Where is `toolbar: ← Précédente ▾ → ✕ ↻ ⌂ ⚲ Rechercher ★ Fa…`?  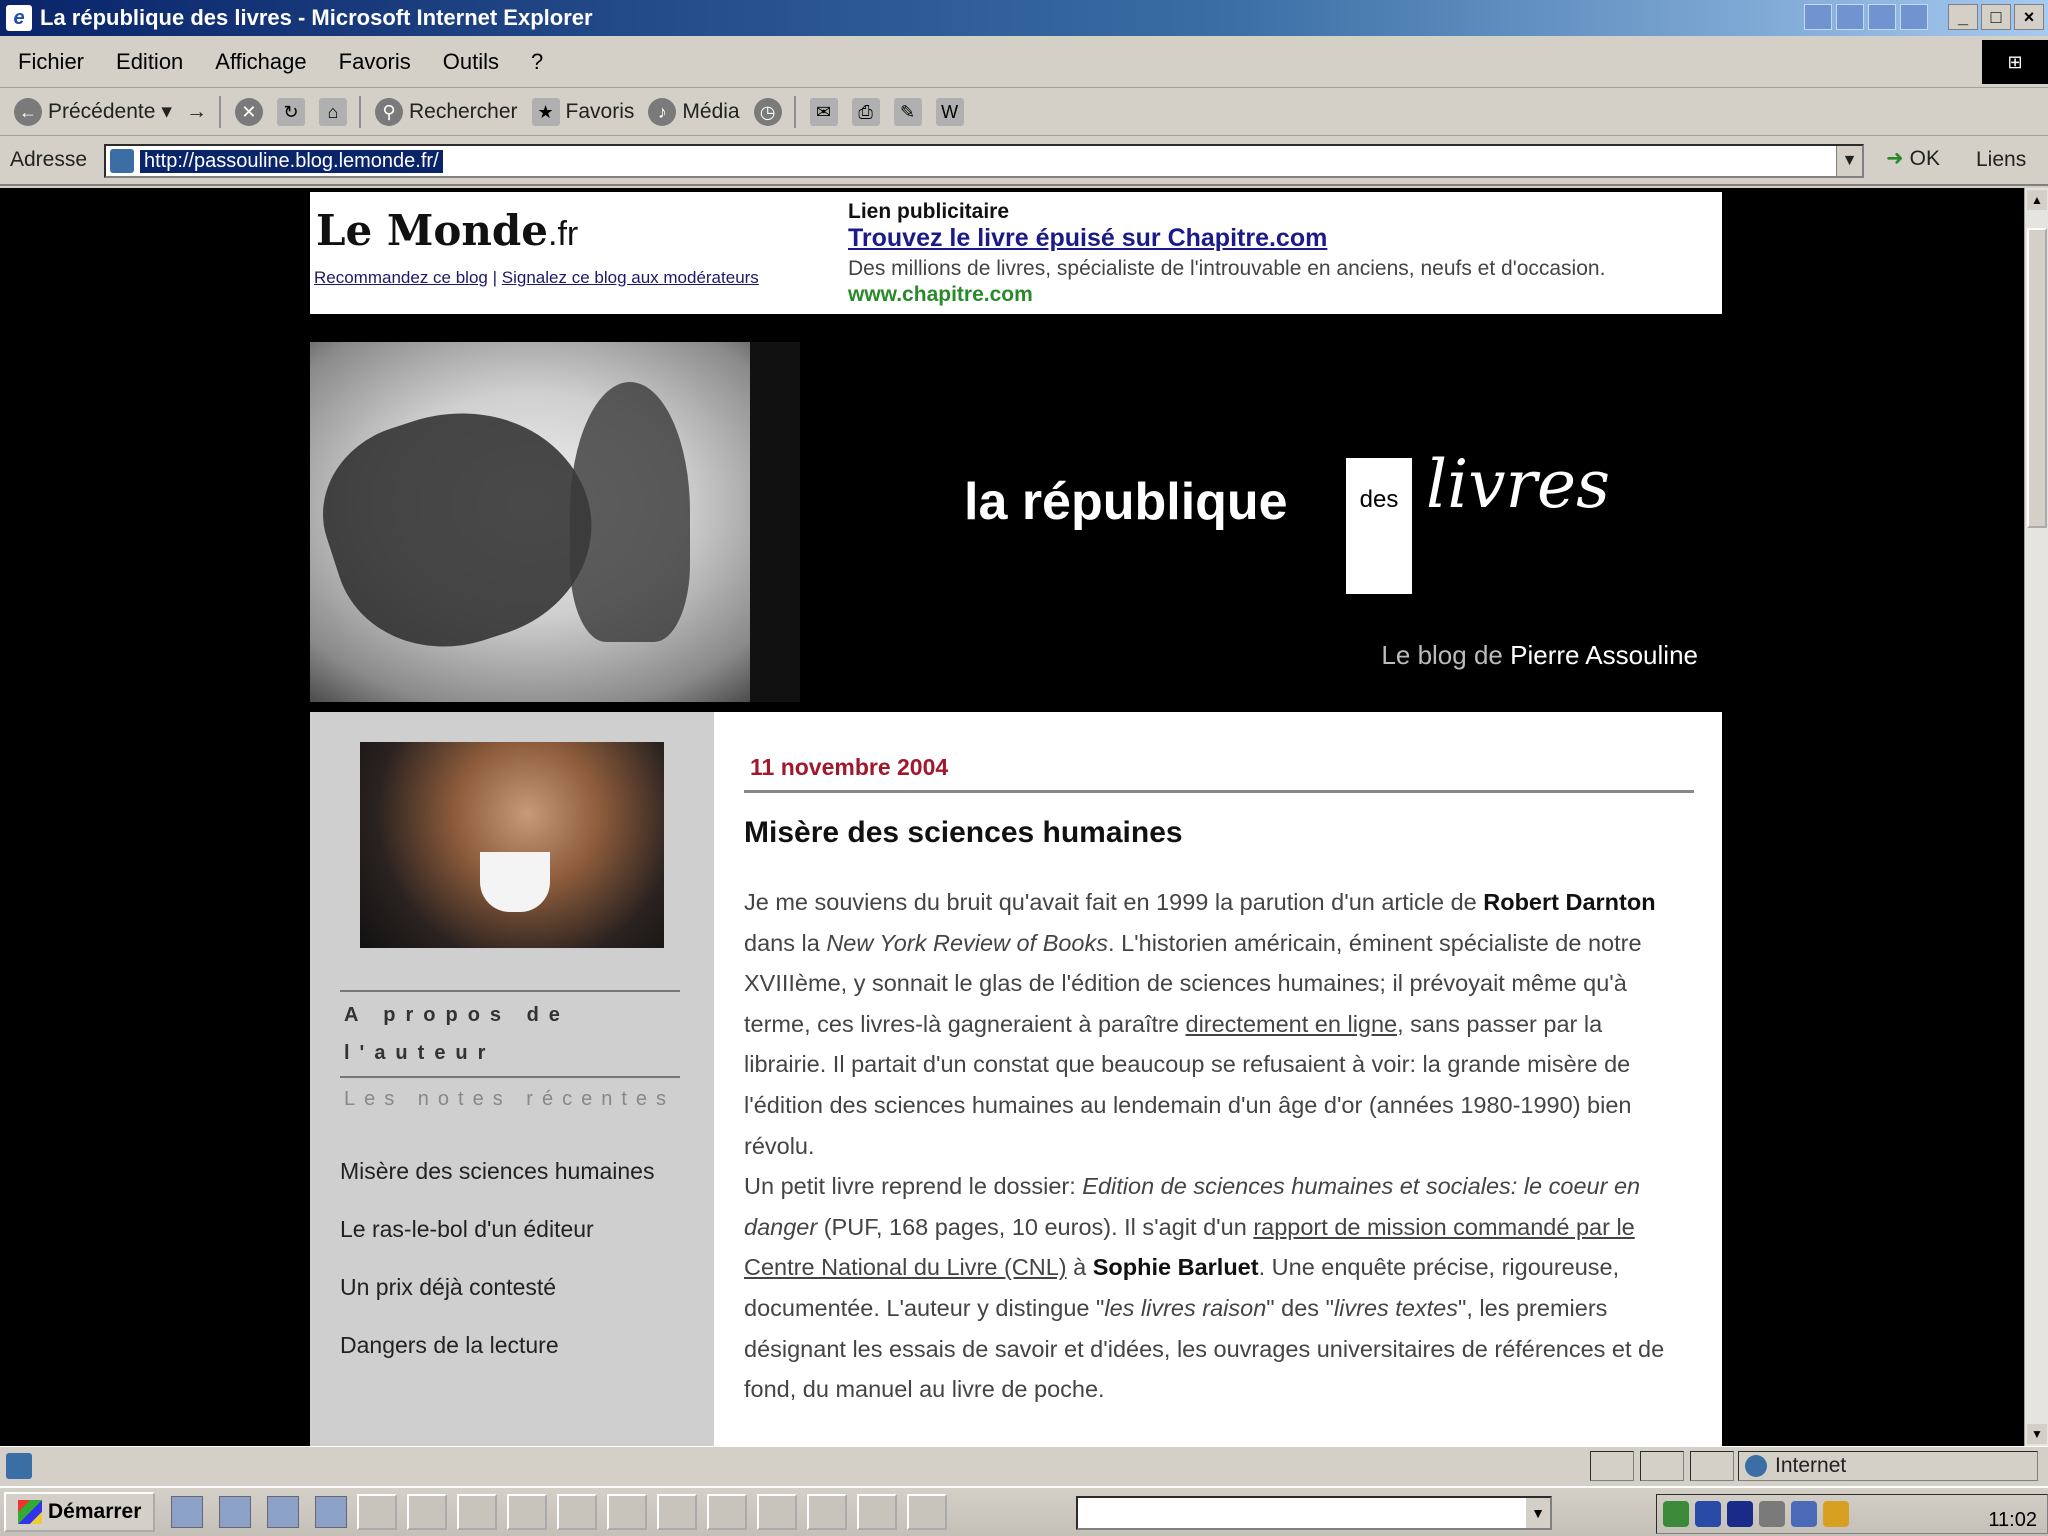 toolbar: ← Précédente ▾ → ✕ ↻ ⌂ ⚲ Rechercher ★ Fa… is located at coordinates (1024, 112).